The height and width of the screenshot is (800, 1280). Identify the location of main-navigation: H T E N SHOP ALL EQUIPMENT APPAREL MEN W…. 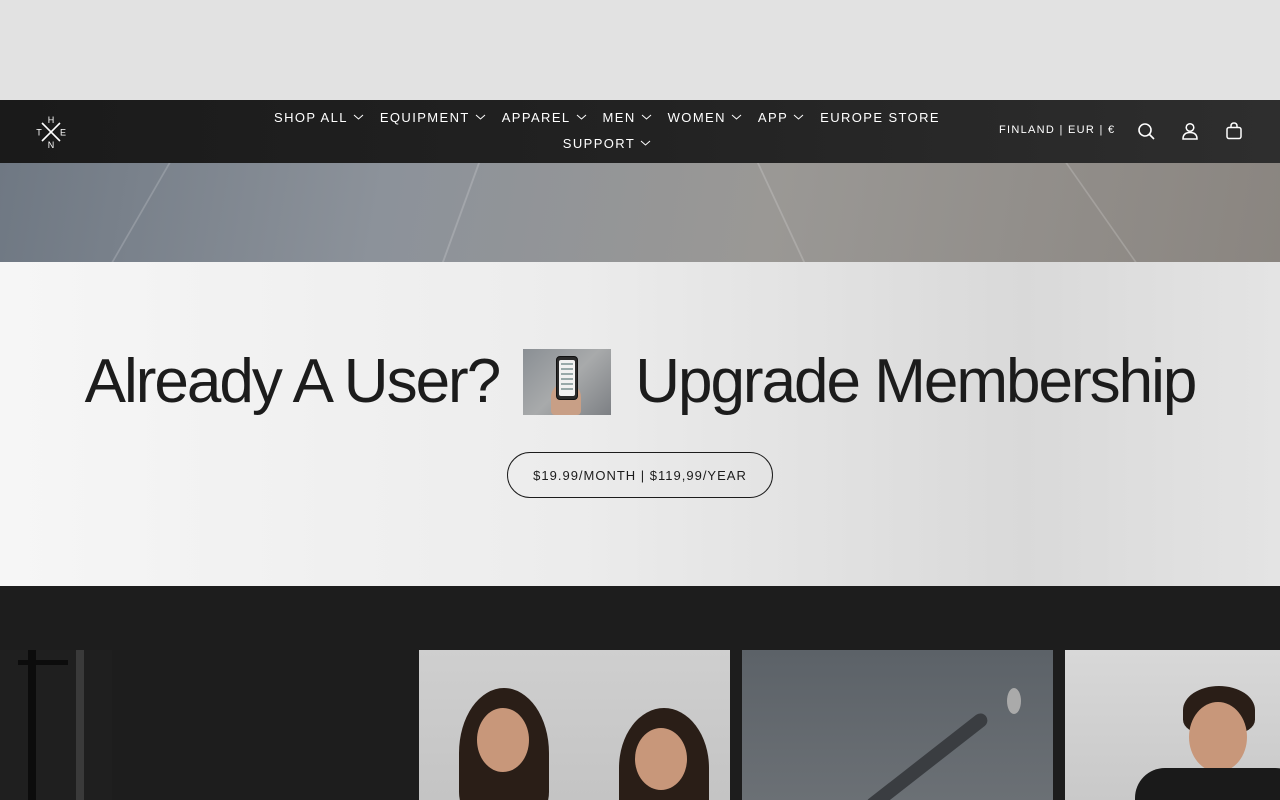
(640, 131).